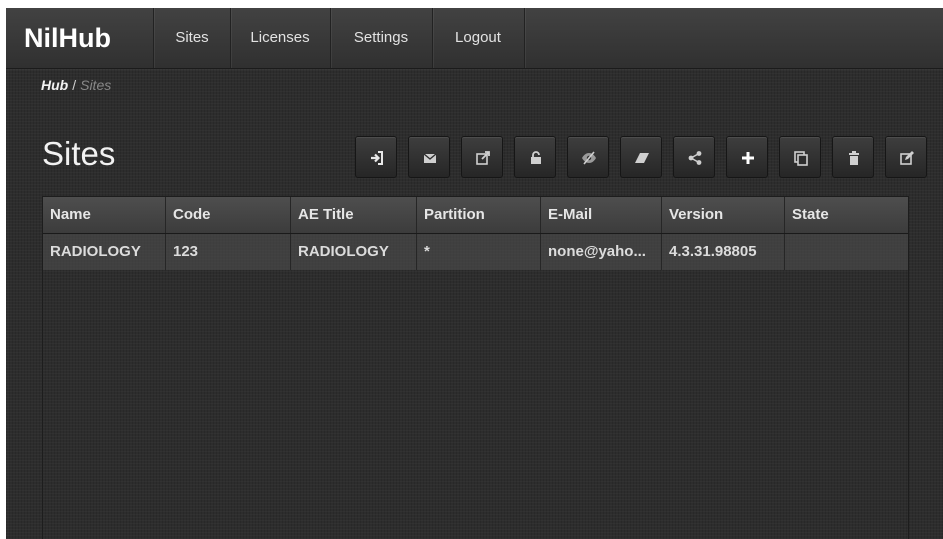 Image resolution: width=943 pixels, height=539 pixels. Describe the element at coordinates (96, 85) in the screenshot. I see `breadcrumb-current: Sites` at that location.